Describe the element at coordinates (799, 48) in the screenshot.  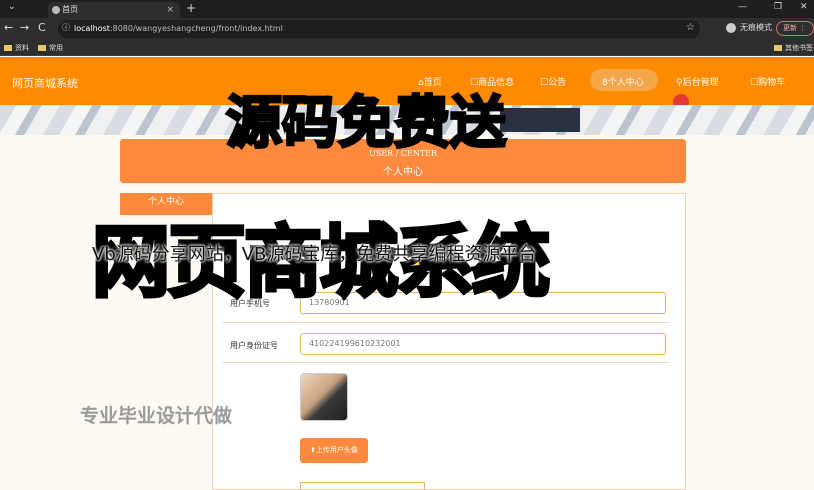
I see `other-bookmarks-label: 其他书签` at that location.